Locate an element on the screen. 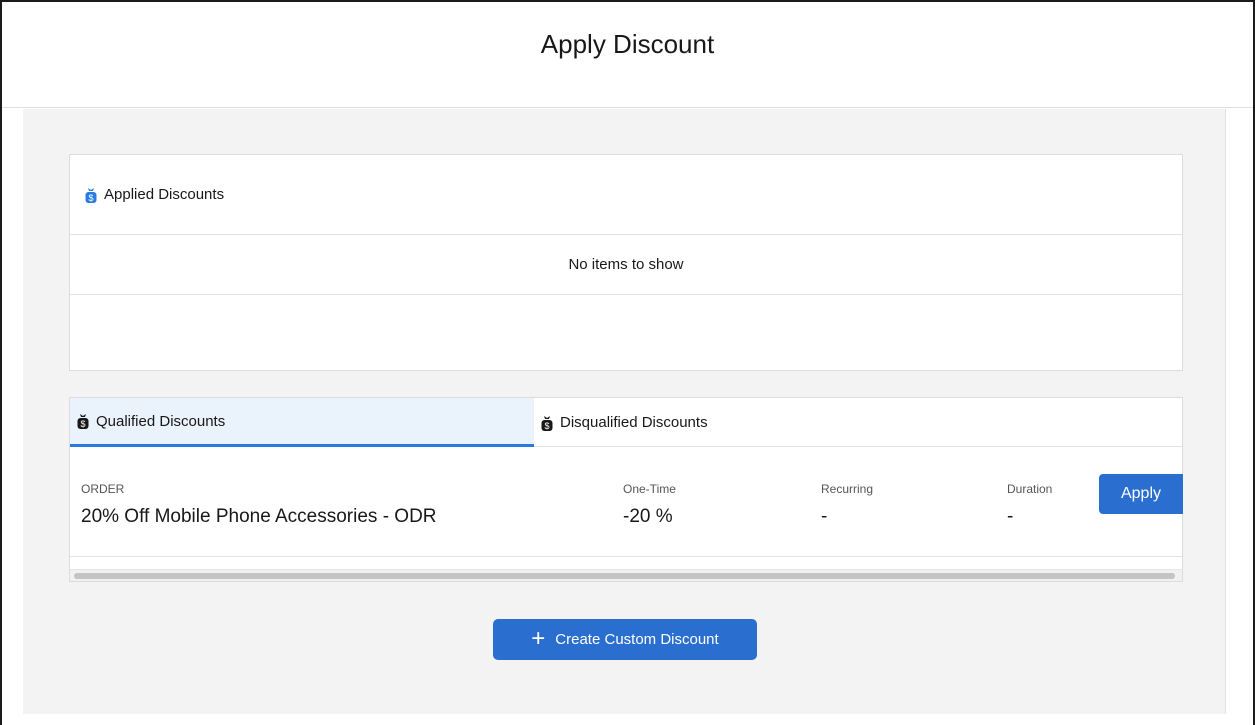 The height and width of the screenshot is (725, 1255). create-custom-discount-label: Create Custom Discount is located at coordinates (637, 639).